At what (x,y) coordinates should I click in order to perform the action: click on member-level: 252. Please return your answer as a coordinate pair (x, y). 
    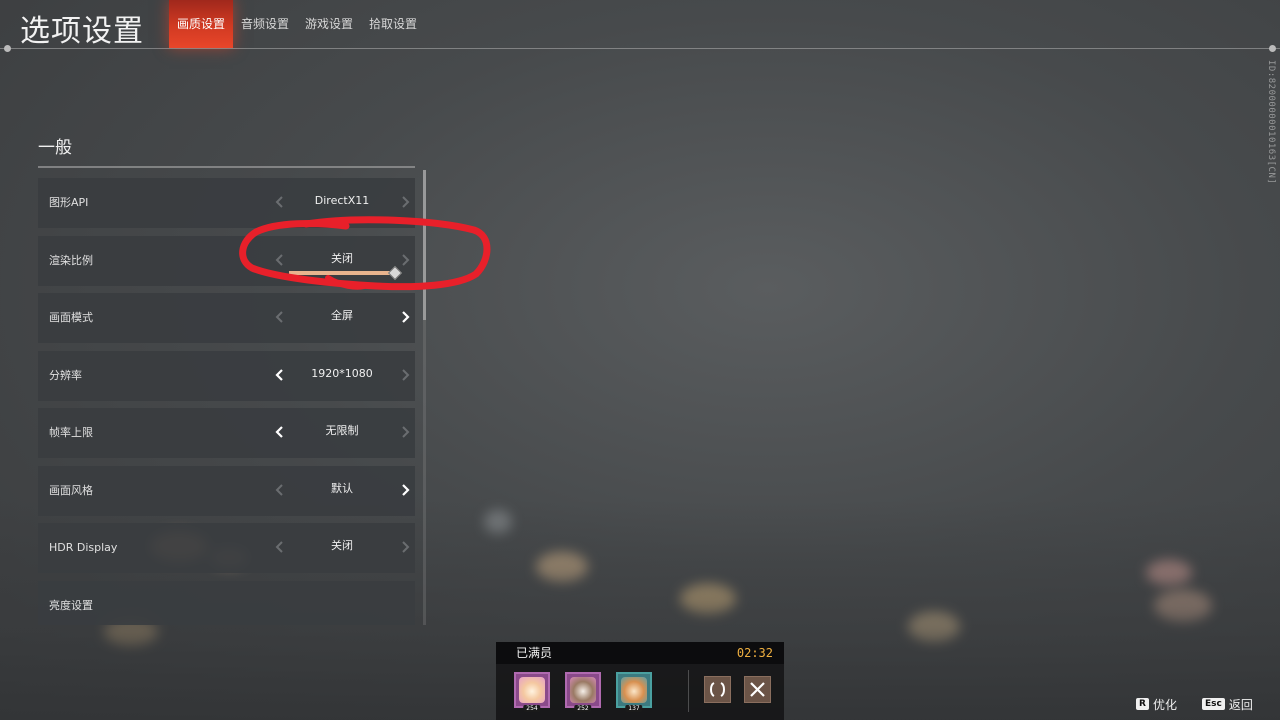
    Looking at the image, I should click on (583, 708).